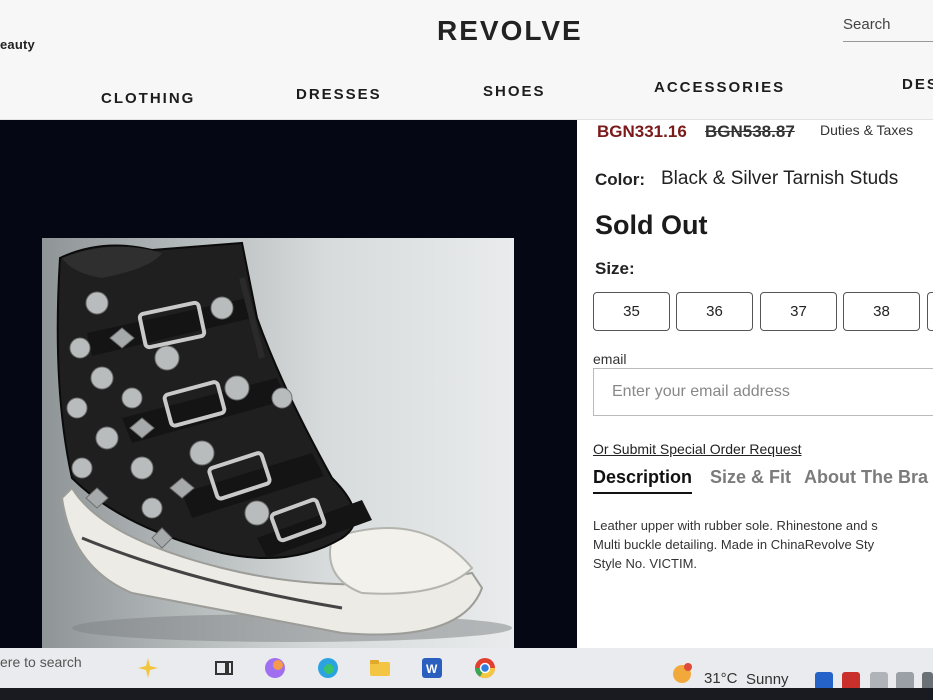  I want to click on weather-condition-text: Sunny, so click(767, 679).